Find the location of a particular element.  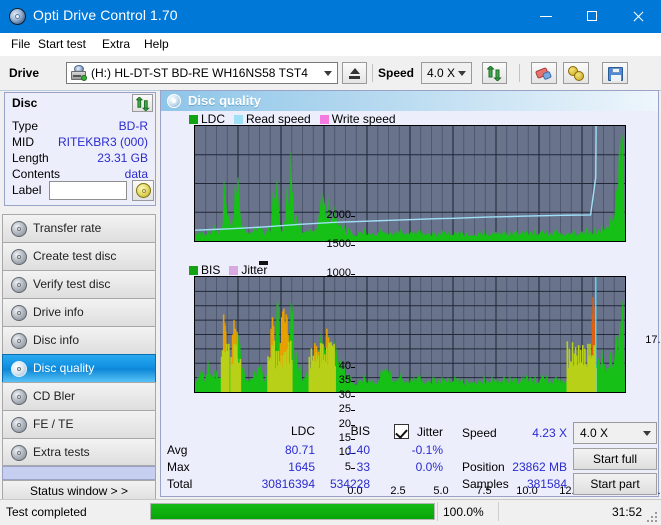

stats-max-bis: 33 is located at coordinates (363, 467).